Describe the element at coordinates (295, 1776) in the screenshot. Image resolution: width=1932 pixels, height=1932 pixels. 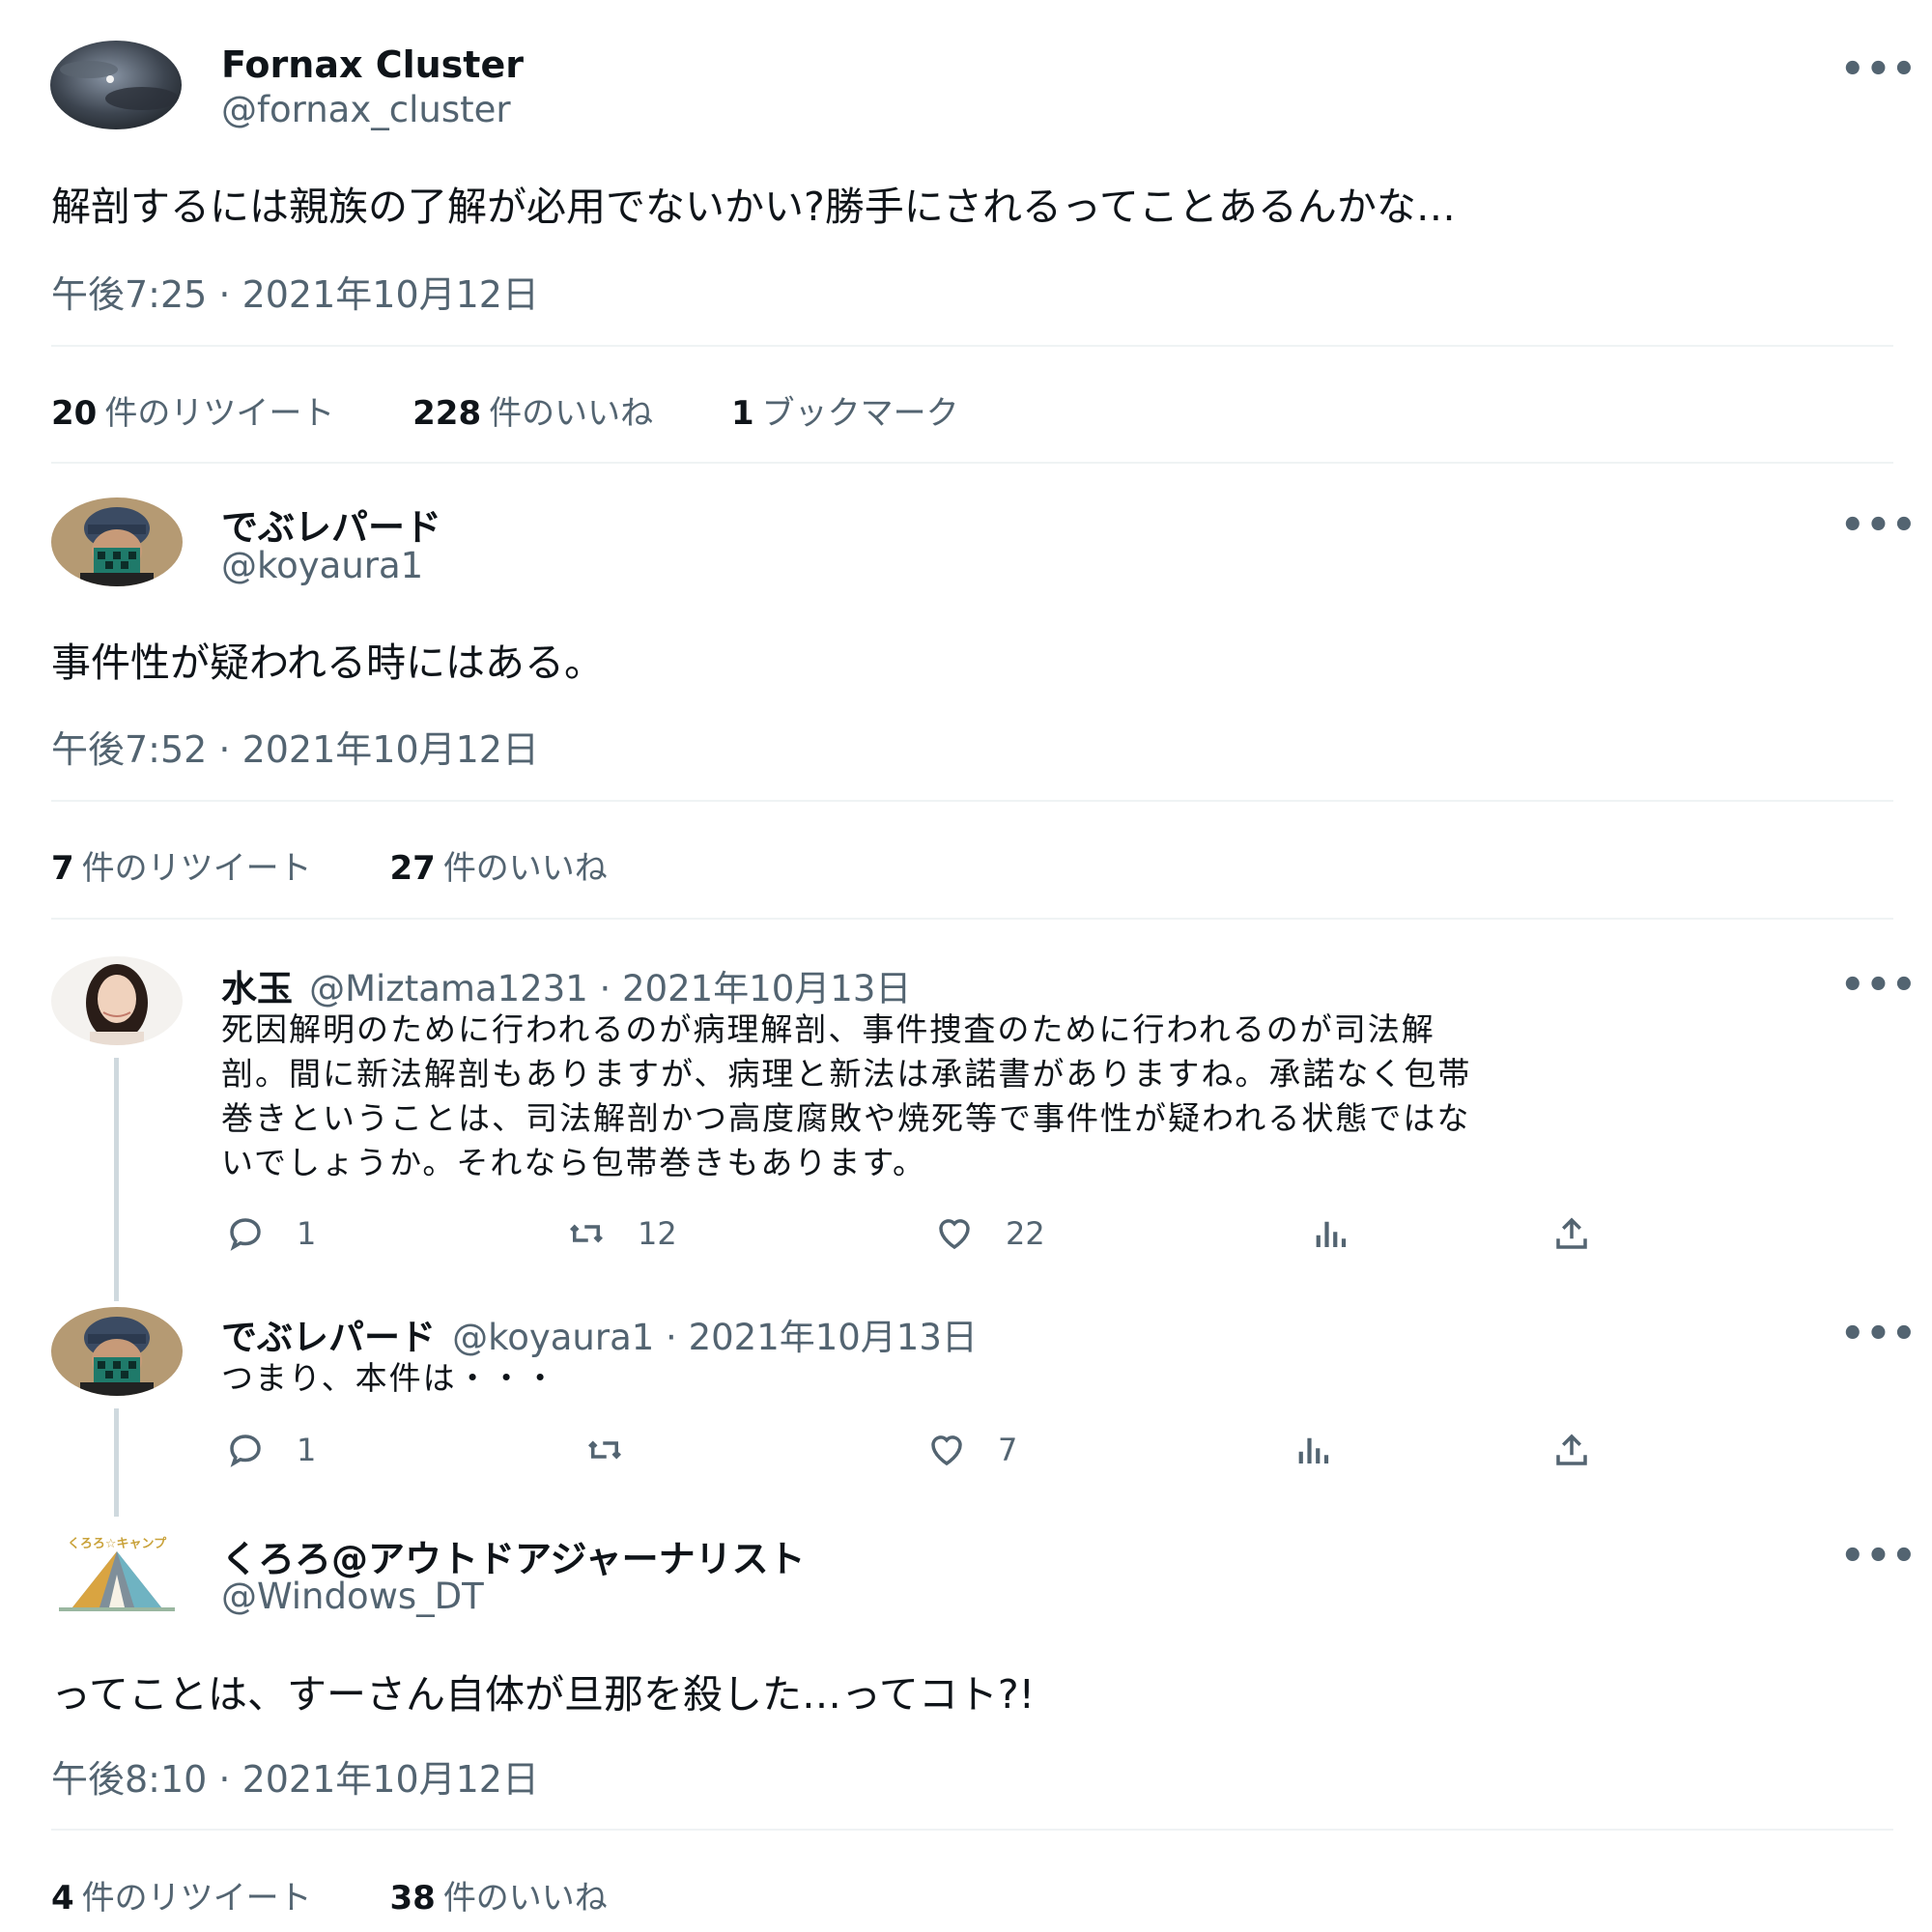
I see `tweet-timestamp: 午後8:10 · 2021年10月12日` at that location.